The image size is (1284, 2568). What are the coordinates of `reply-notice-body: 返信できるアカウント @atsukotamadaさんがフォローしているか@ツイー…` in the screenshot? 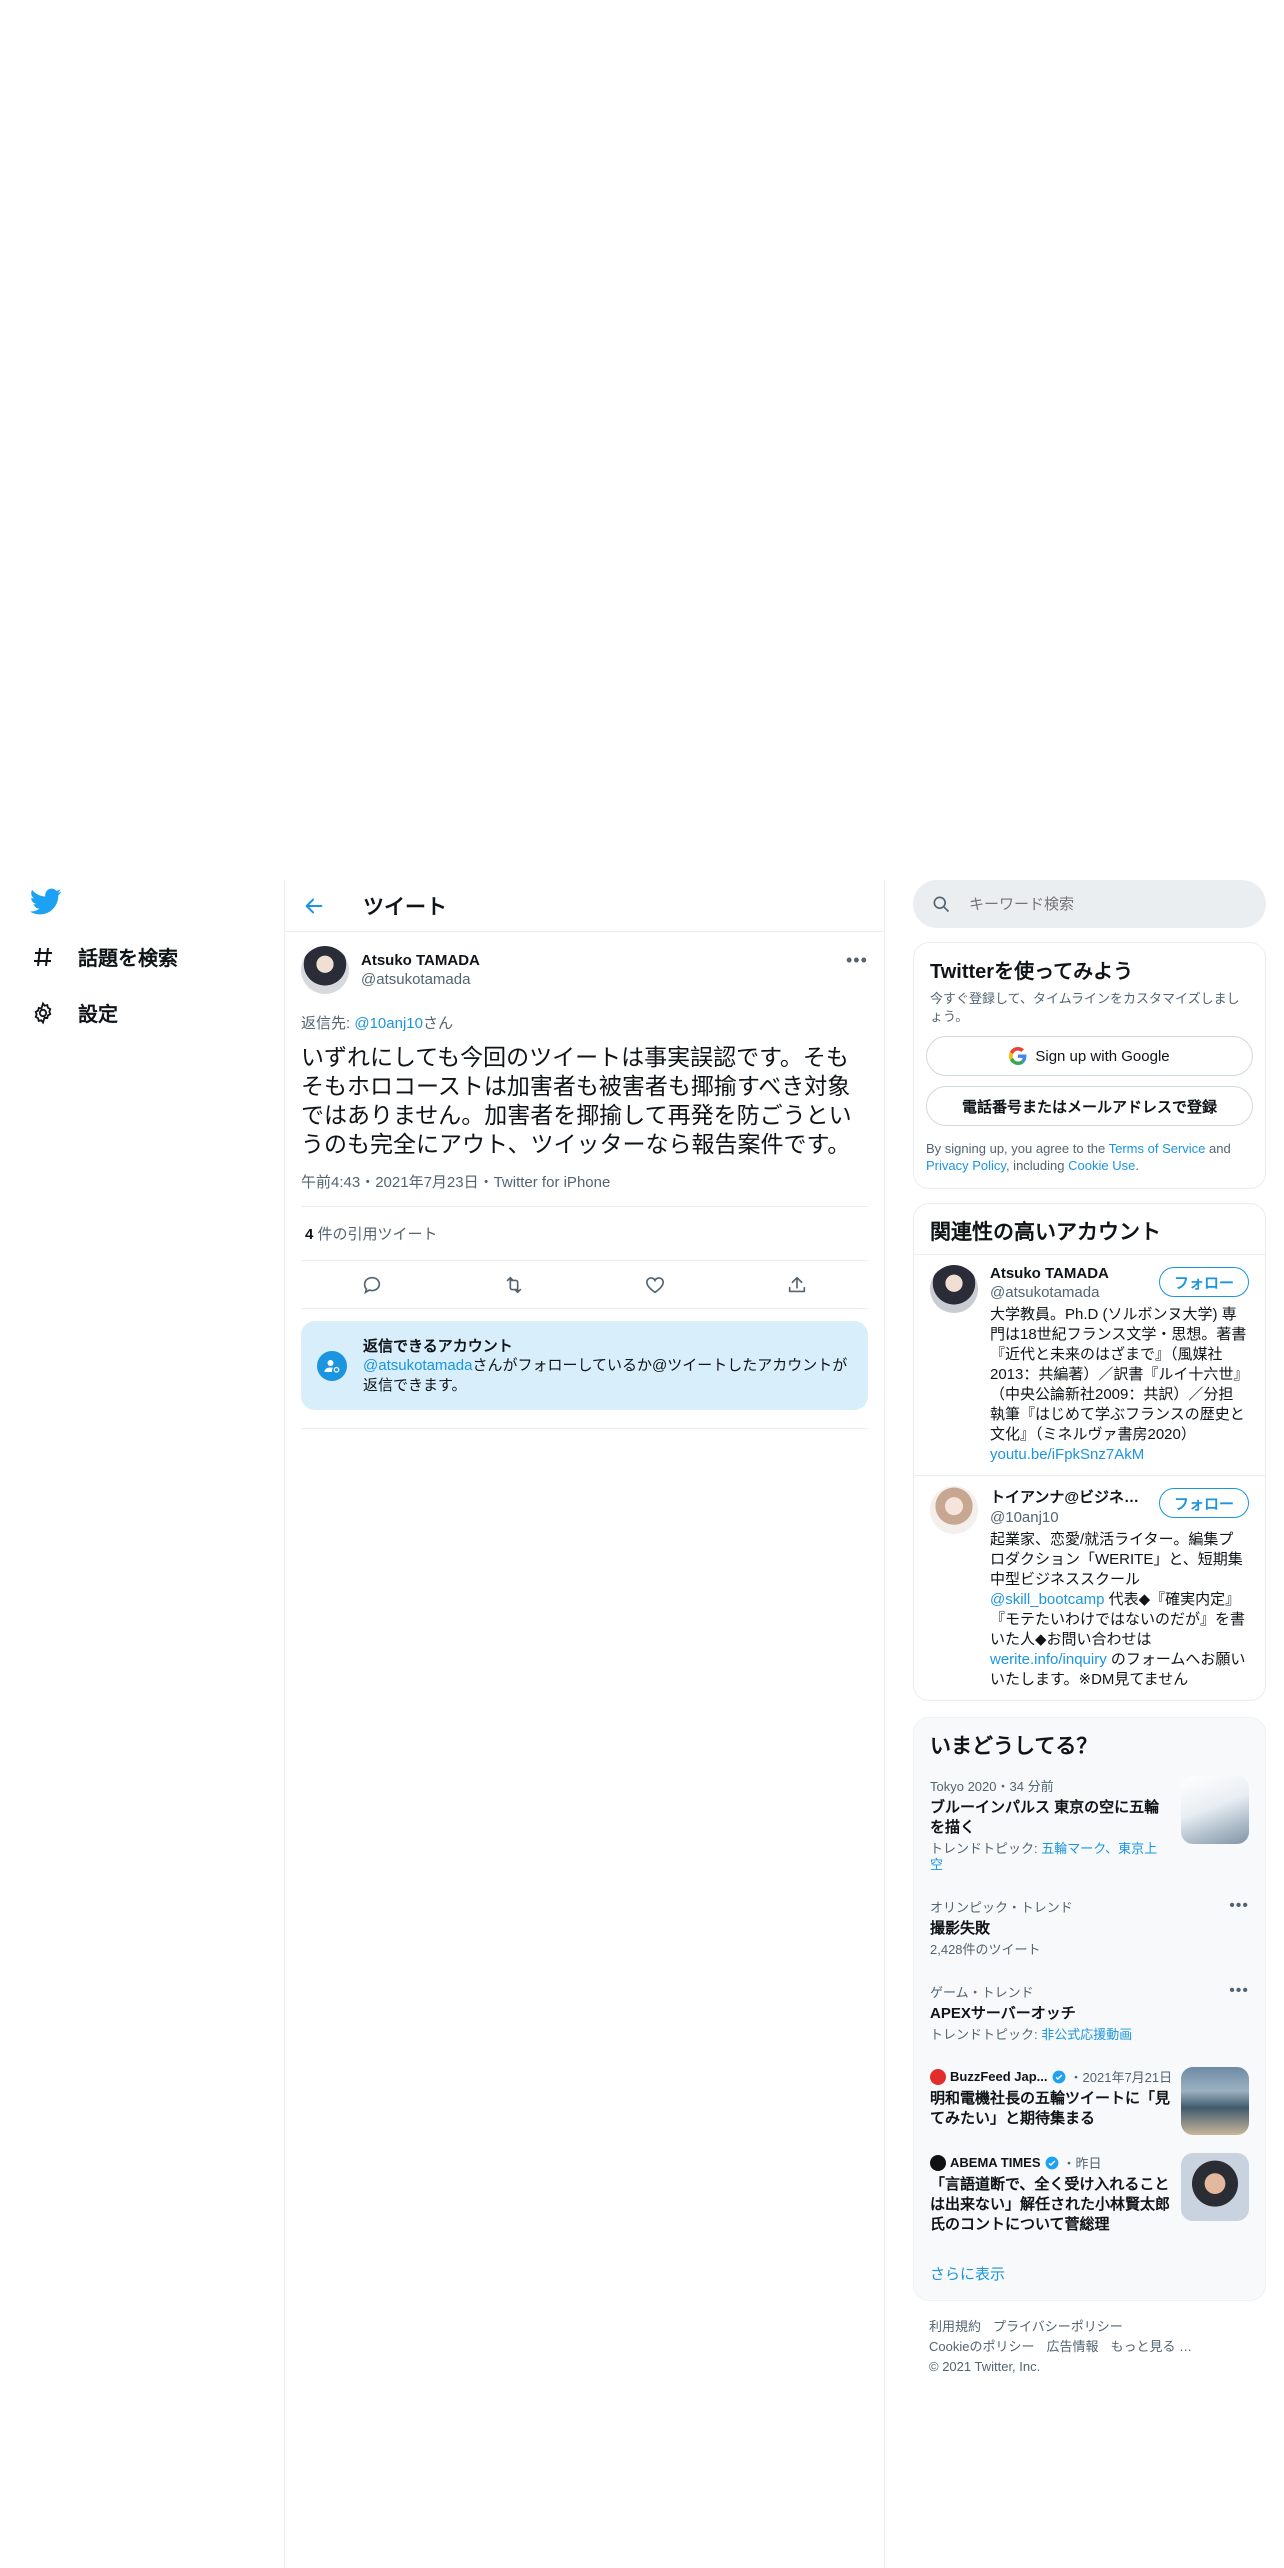 It's located at (607, 1365).